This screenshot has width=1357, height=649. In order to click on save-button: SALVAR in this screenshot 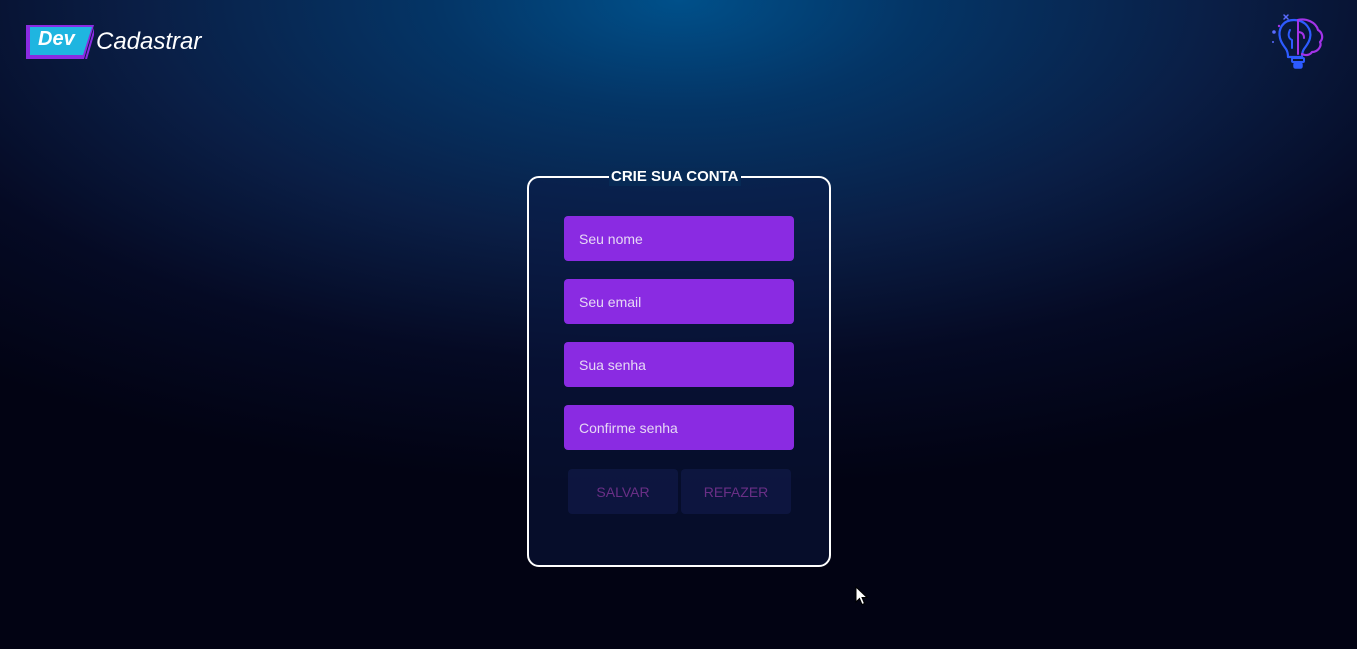, I will do `click(623, 491)`.